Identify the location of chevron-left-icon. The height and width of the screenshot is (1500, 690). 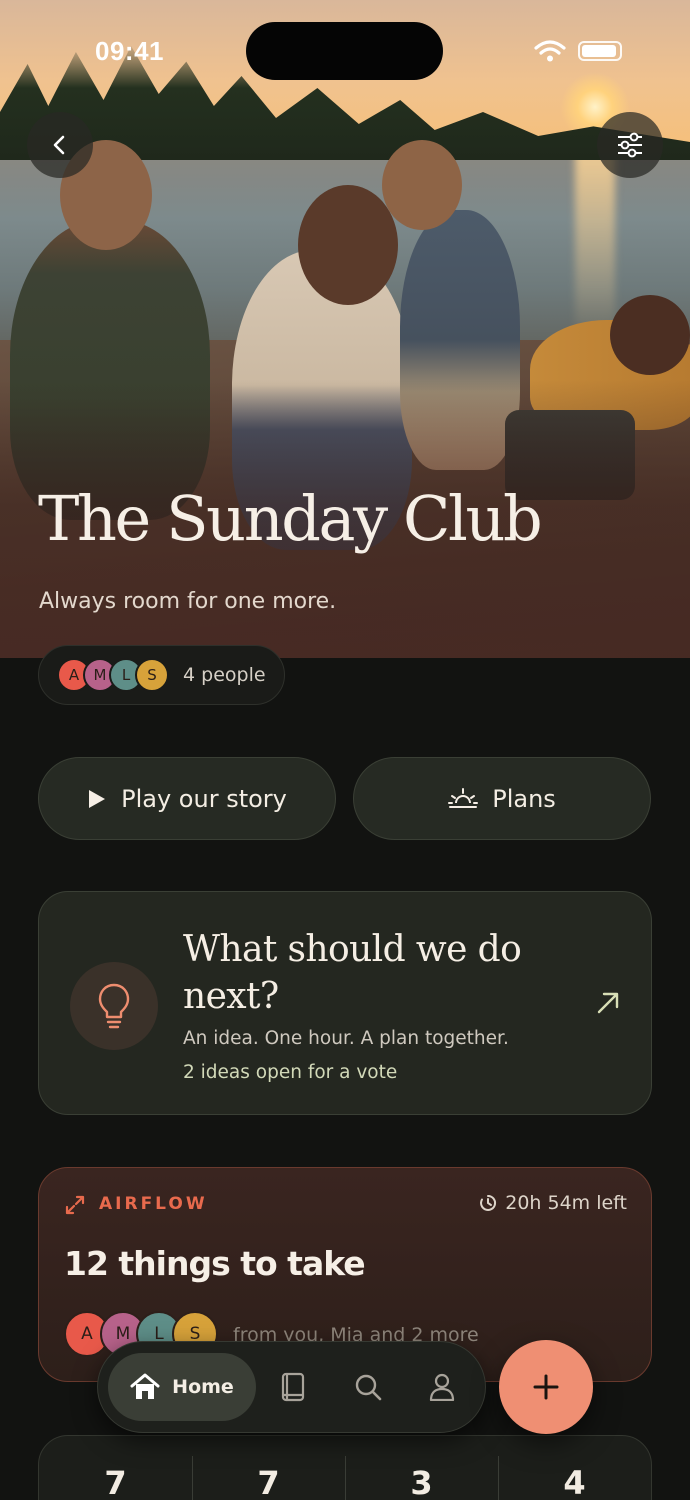
(59, 145).